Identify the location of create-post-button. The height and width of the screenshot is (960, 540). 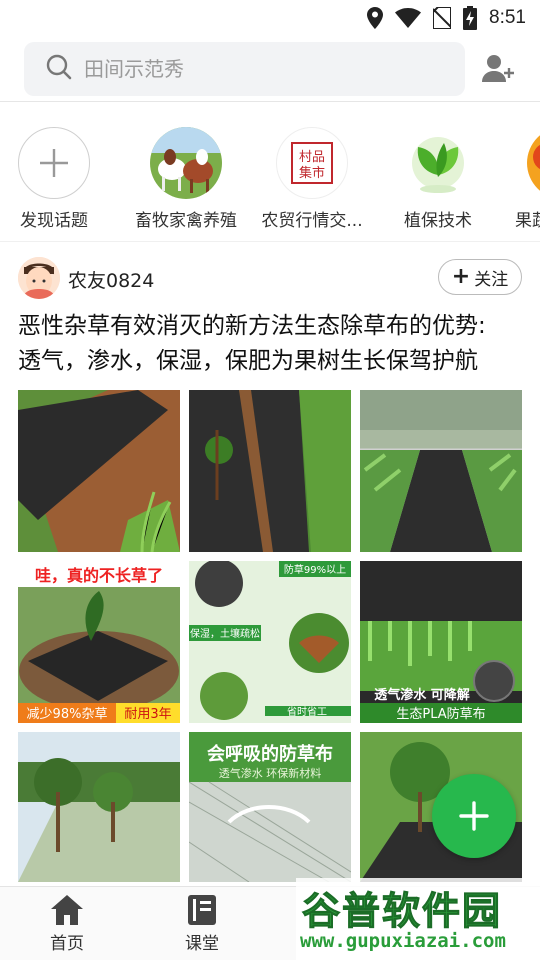
(474, 816).